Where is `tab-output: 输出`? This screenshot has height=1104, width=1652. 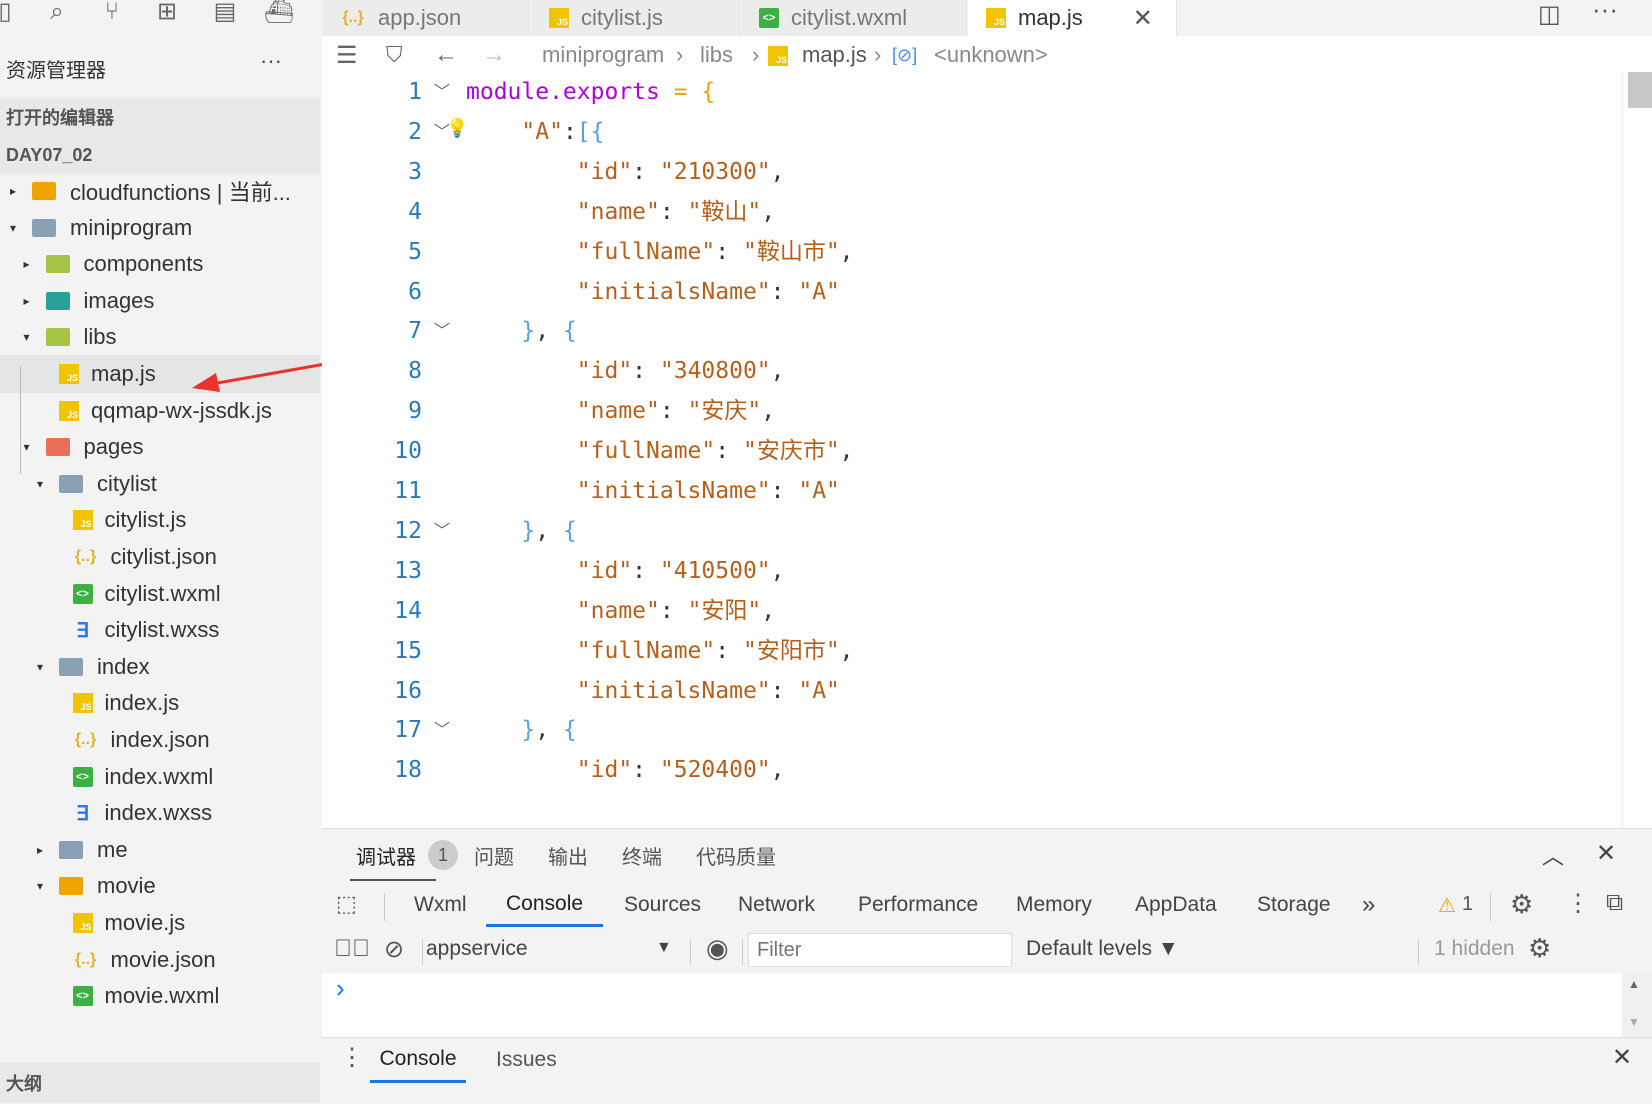 tab-output: 输出 is located at coordinates (568, 855).